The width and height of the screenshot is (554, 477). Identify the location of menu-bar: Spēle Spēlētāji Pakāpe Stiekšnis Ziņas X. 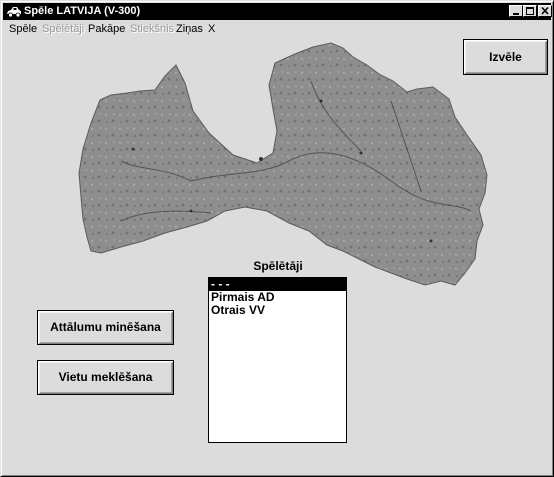
(277, 29).